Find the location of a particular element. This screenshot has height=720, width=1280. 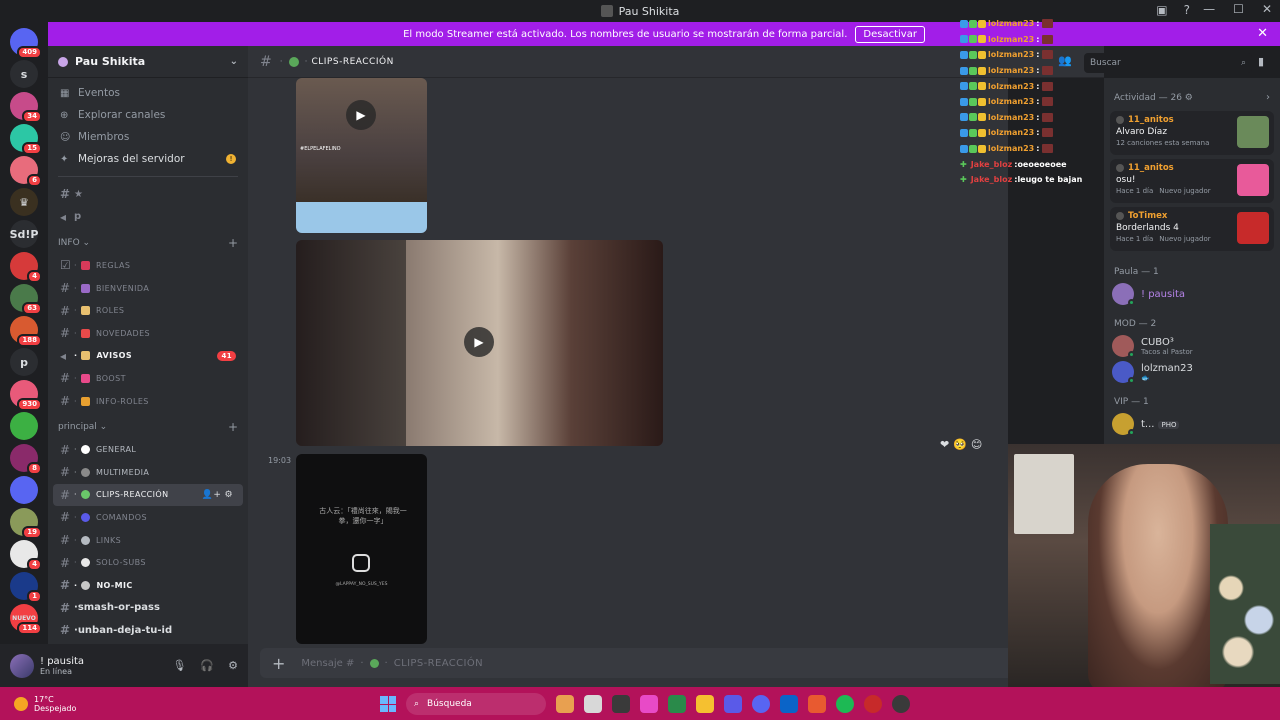

reaction-emoji: 😊 is located at coordinates (976, 444).